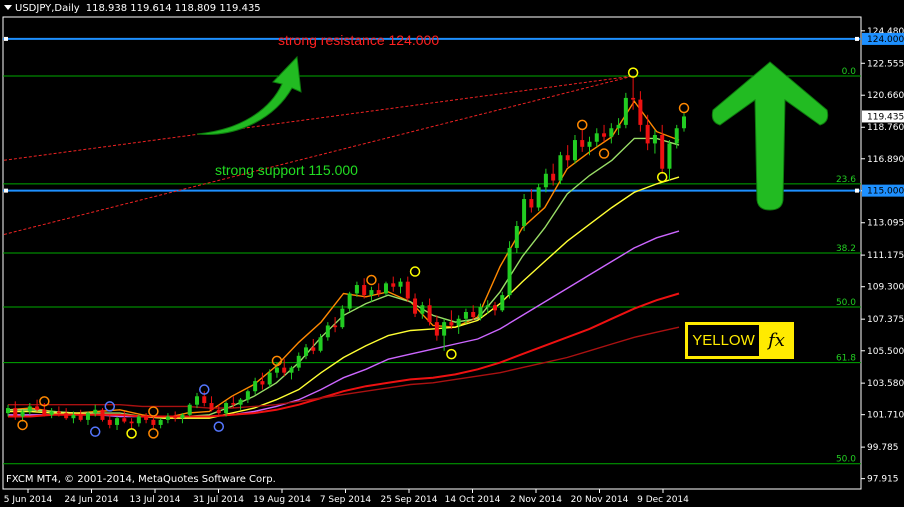  What do you see at coordinates (885, 128) in the screenshot?
I see `price-tick-label: 118.760` at bounding box center [885, 128].